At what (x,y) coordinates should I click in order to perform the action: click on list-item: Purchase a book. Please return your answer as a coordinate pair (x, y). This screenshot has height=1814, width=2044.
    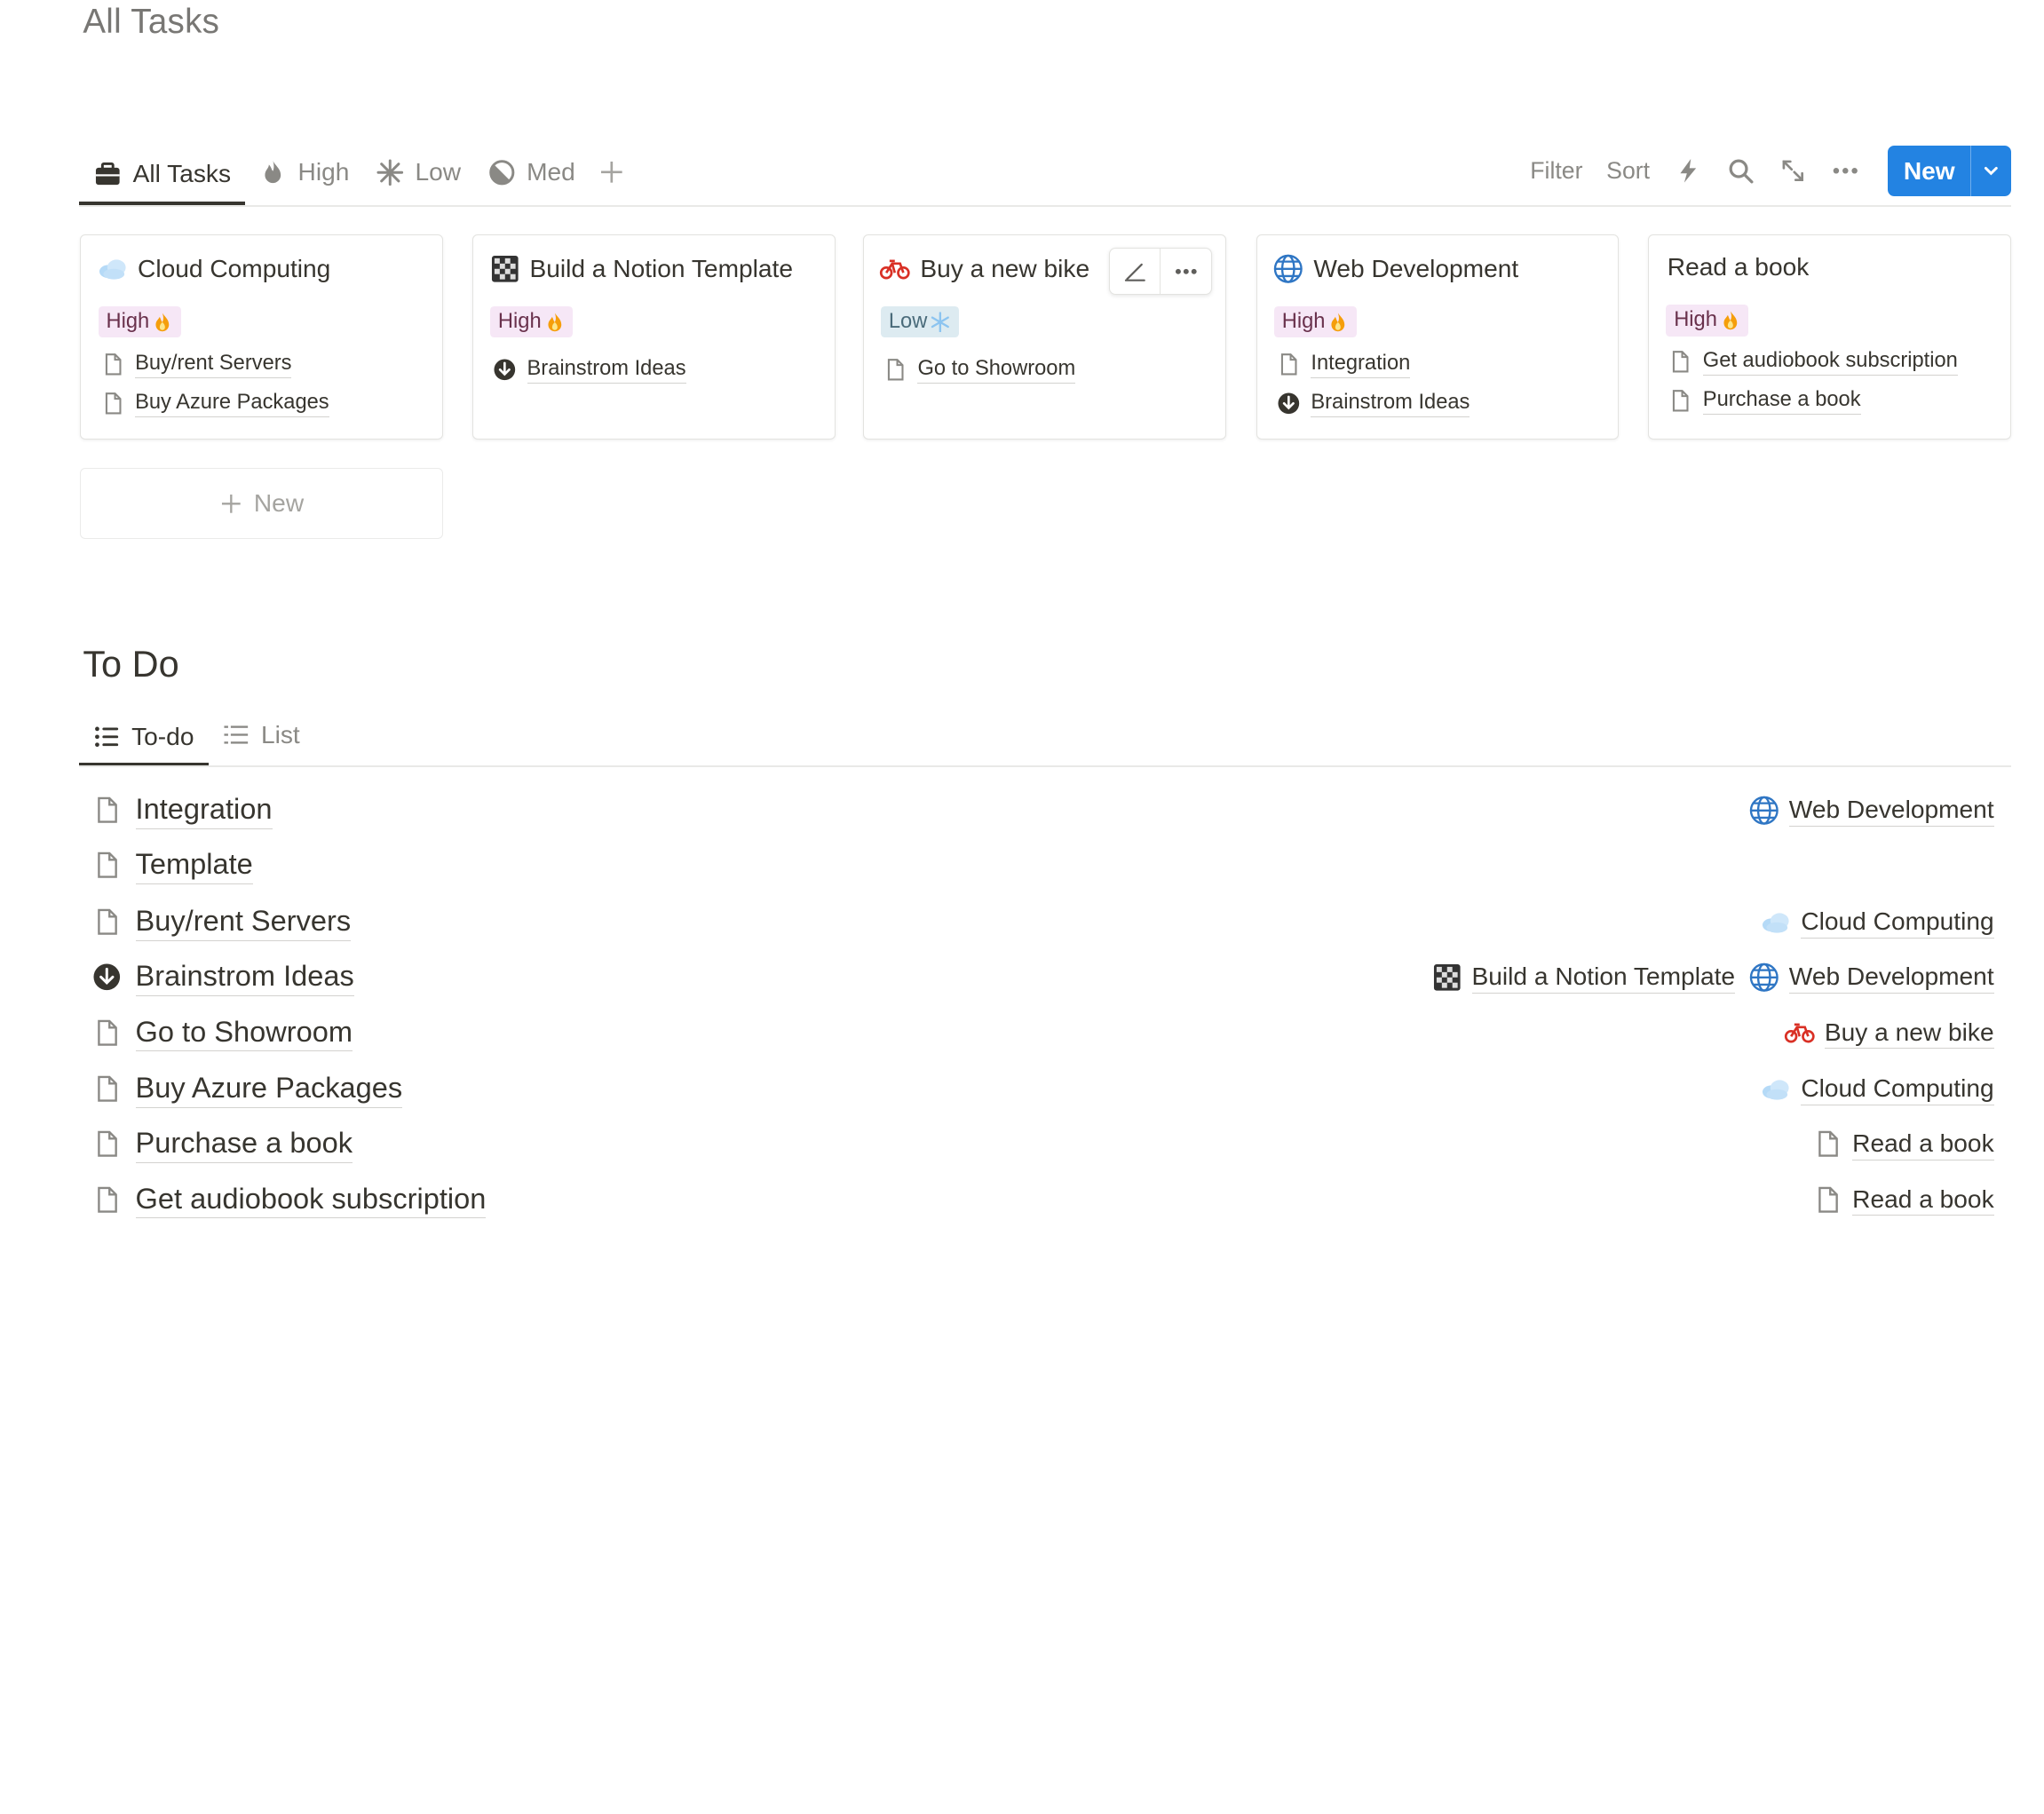
    Looking at the image, I should click on (216, 1144).